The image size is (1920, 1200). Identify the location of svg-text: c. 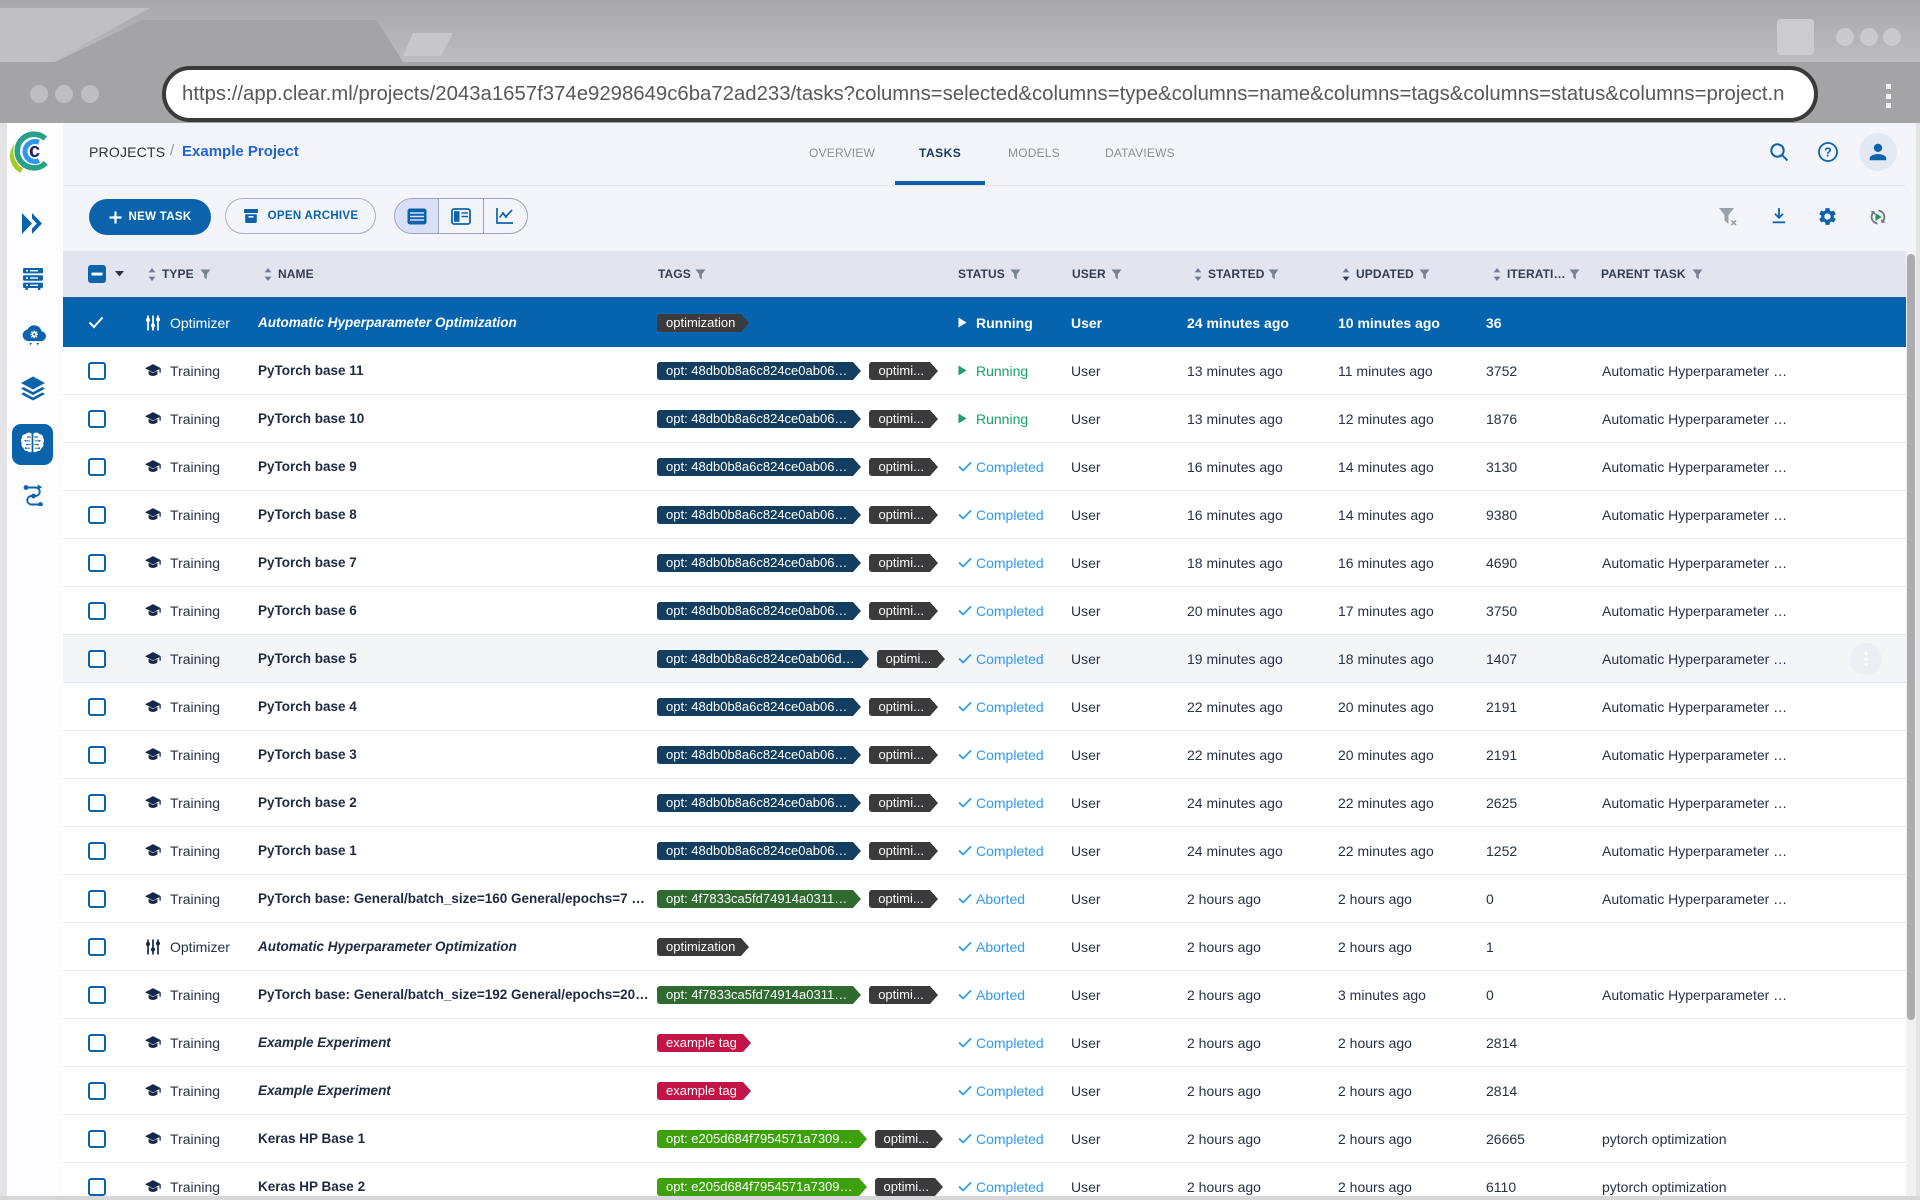
(34, 151).